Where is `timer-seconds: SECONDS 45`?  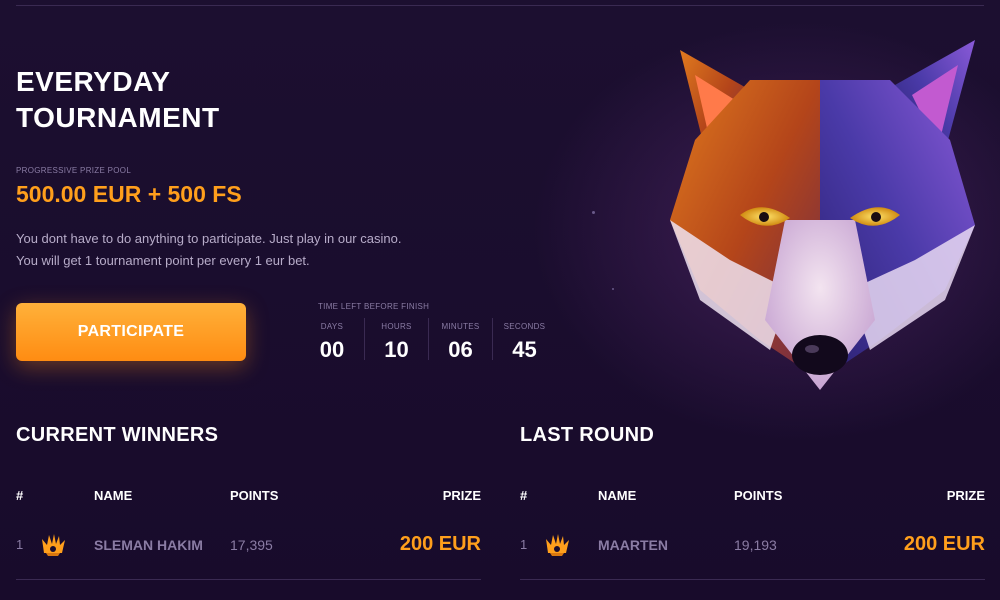
timer-seconds: SECONDS 45 is located at coordinates (524, 340).